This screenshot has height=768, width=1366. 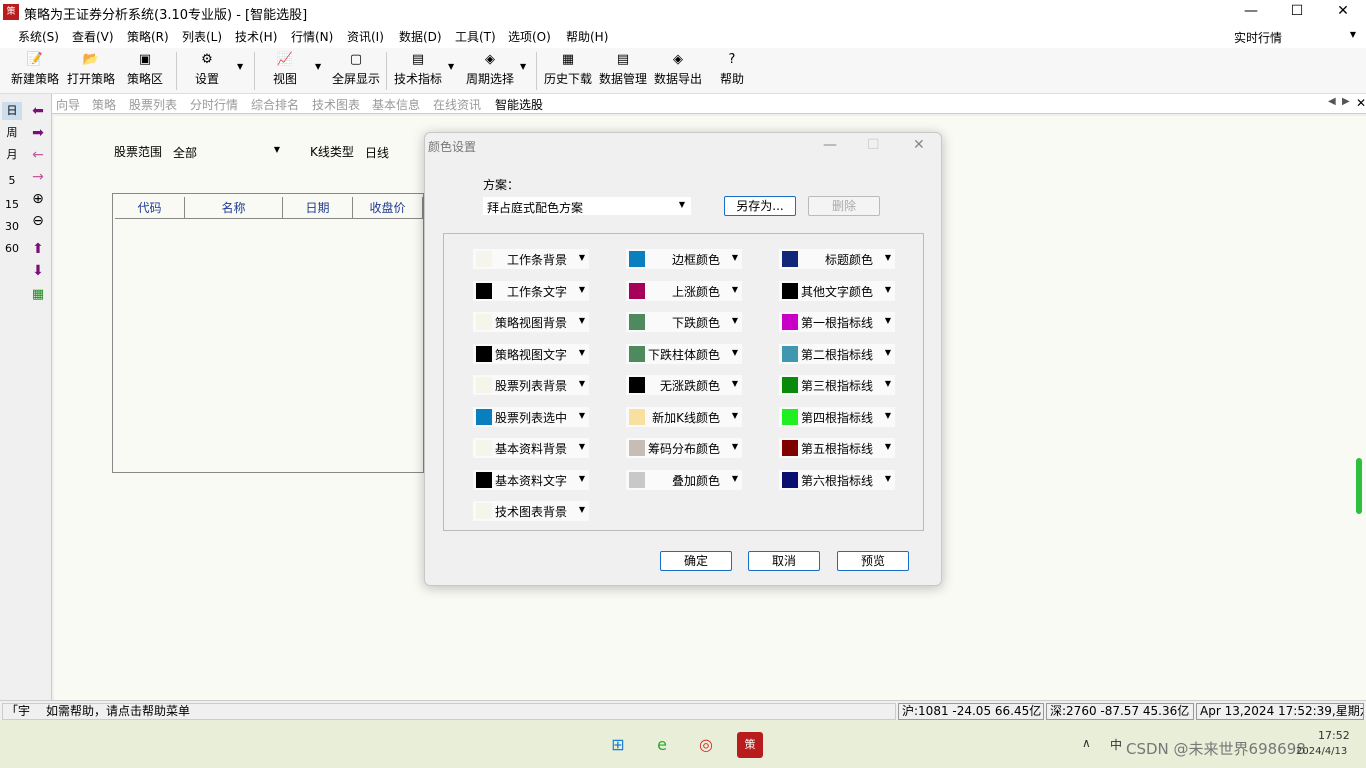 I want to click on zoom-in-icon: ⊕, so click(x=38, y=199).